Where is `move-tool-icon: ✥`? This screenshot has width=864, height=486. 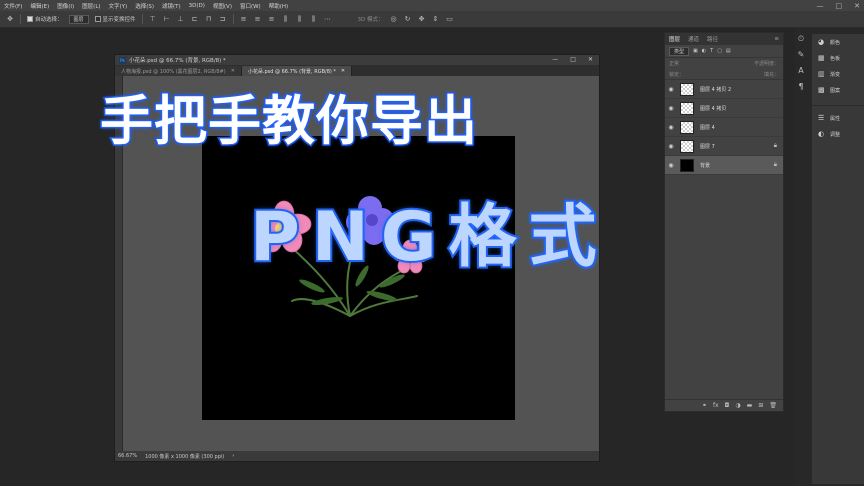 move-tool-icon: ✥ is located at coordinates (10, 19).